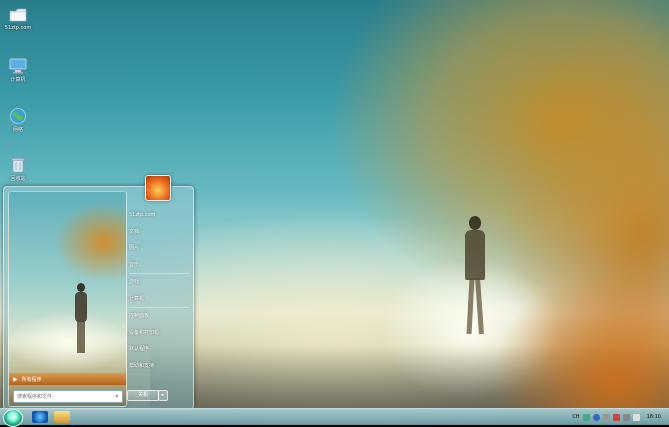  Describe the element at coordinates (40, 417) in the screenshot. I see `taskbar-ie-icon` at that location.